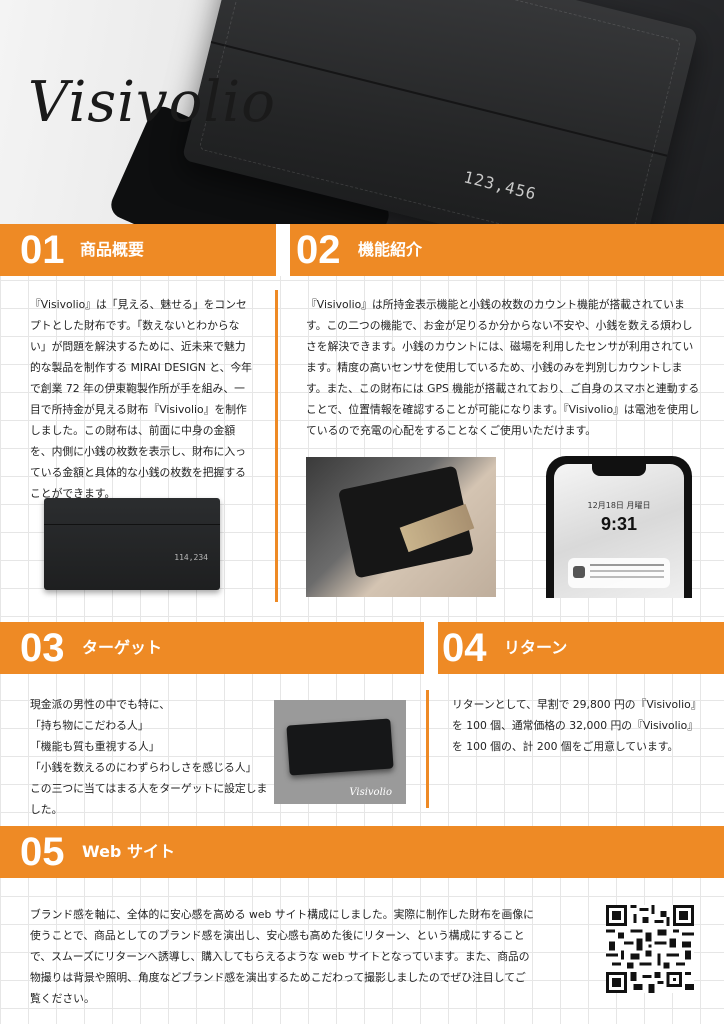 This screenshot has width=724, height=1024. What do you see at coordinates (318, 250) in the screenshot?
I see `section-number-02: 02` at bounding box center [318, 250].